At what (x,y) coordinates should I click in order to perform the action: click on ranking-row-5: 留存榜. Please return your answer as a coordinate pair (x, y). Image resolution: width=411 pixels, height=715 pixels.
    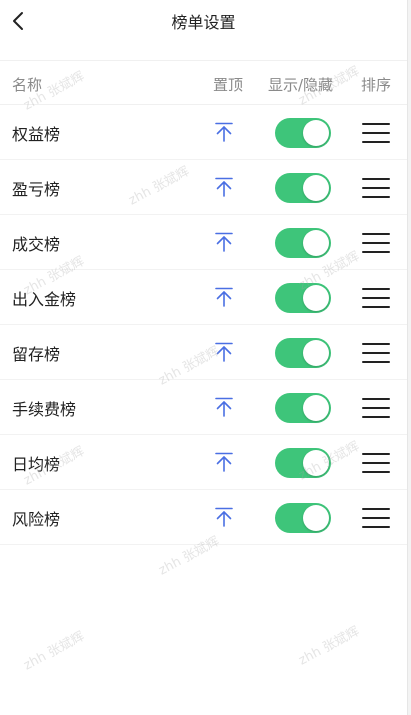
    Looking at the image, I should click on (203, 352).